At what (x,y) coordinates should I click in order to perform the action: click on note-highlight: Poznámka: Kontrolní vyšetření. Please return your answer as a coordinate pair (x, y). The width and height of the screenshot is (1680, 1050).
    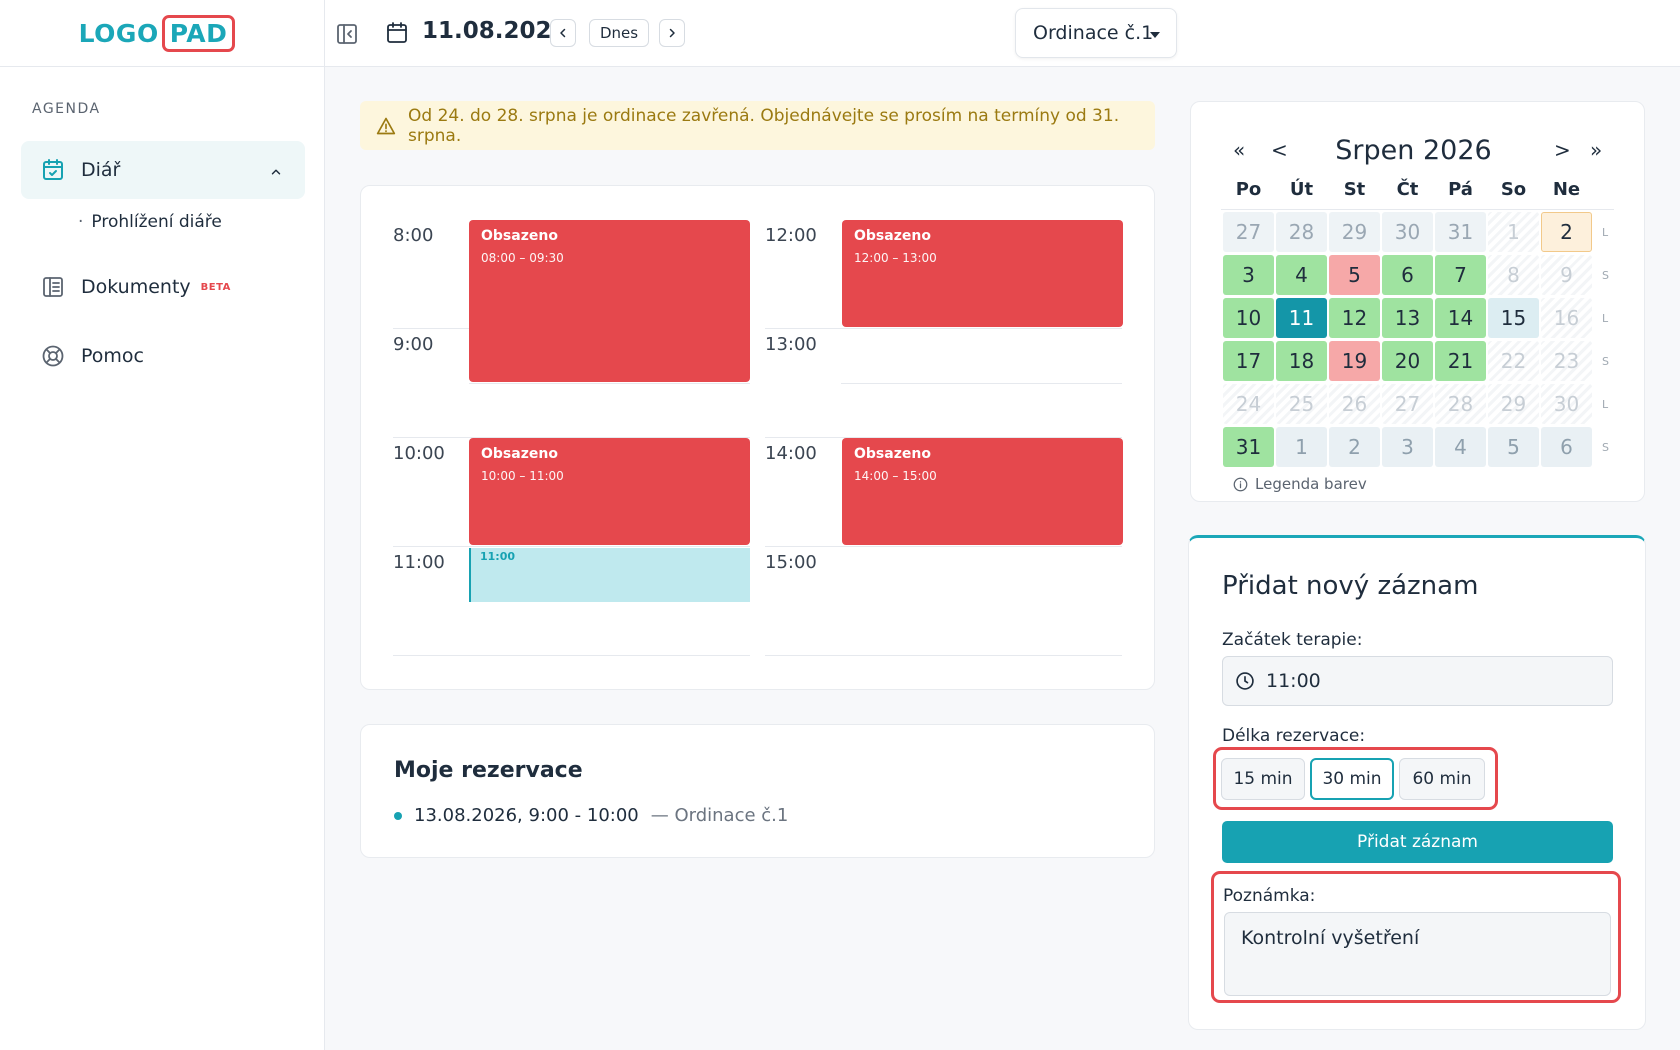
    Looking at the image, I should click on (1416, 937).